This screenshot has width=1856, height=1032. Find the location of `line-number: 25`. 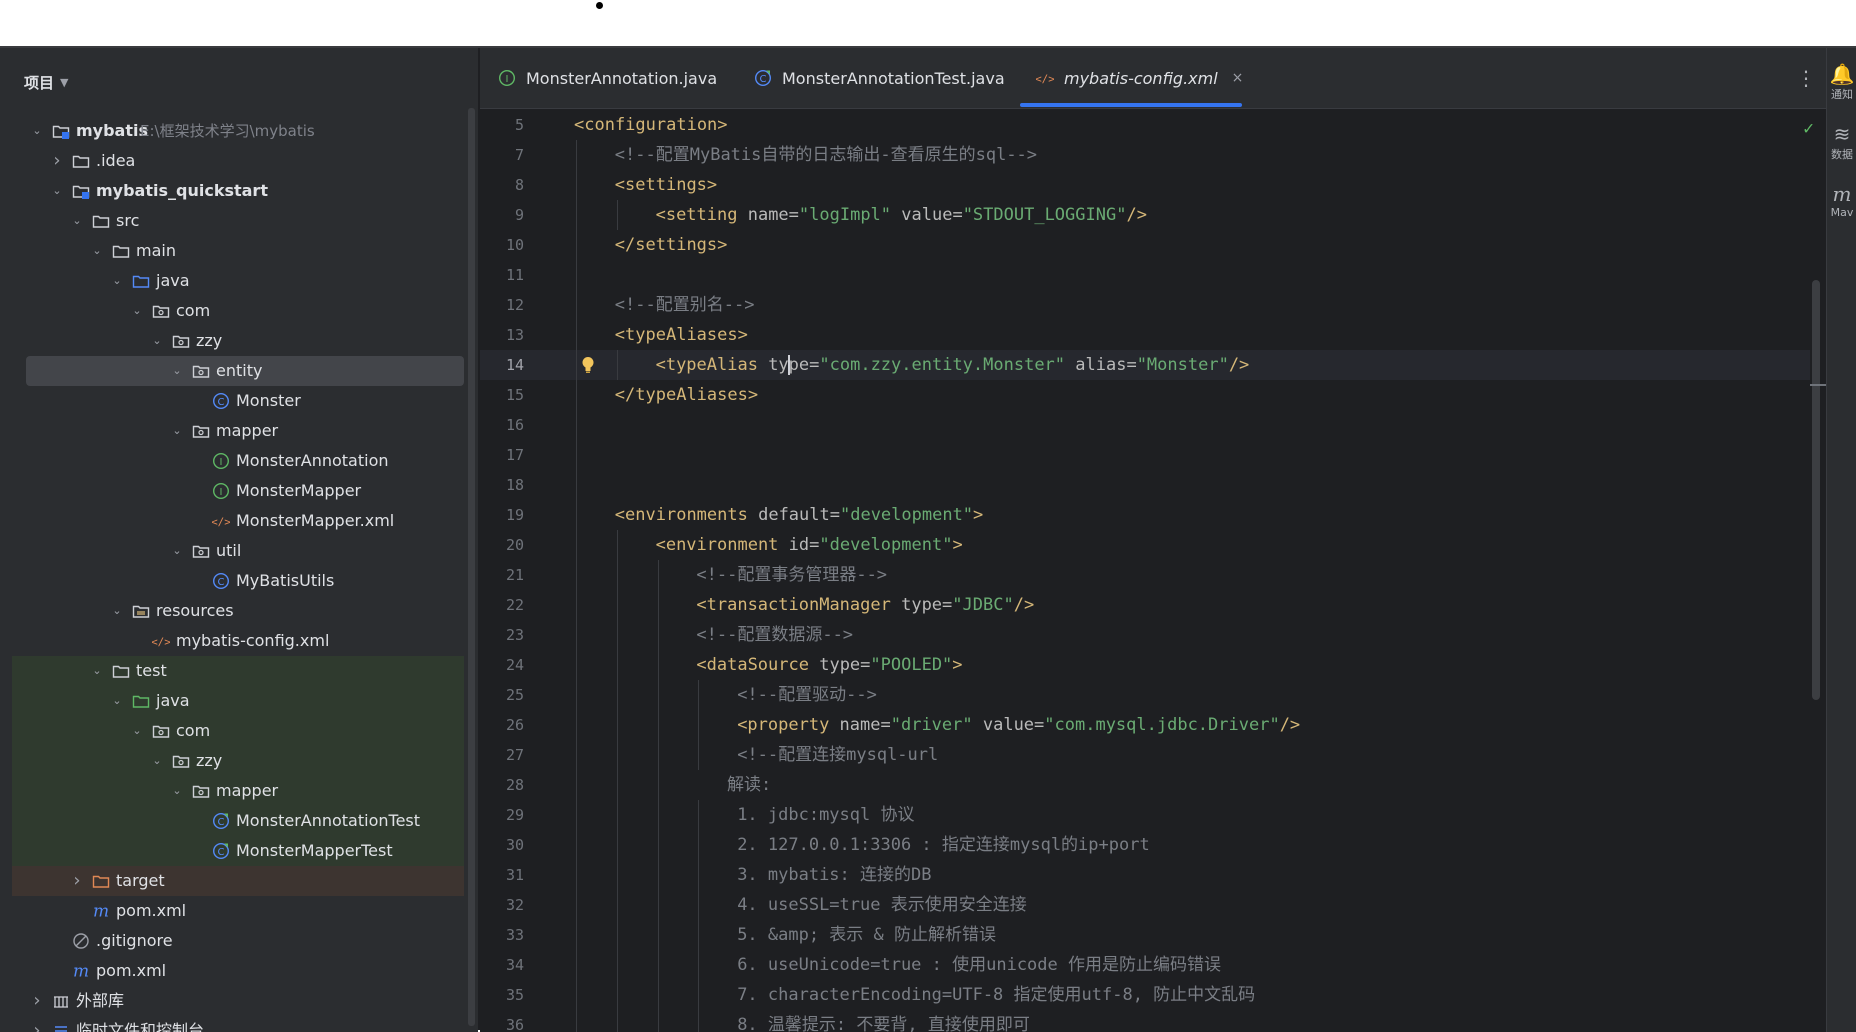

line-number: 25 is located at coordinates (502, 695).